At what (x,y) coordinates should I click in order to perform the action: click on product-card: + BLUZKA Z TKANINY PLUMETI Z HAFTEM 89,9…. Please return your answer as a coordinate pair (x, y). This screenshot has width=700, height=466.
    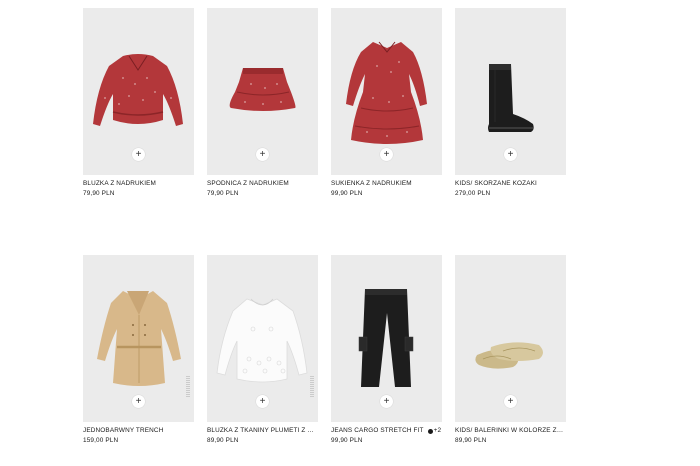
    Looking at the image, I should click on (262, 350).